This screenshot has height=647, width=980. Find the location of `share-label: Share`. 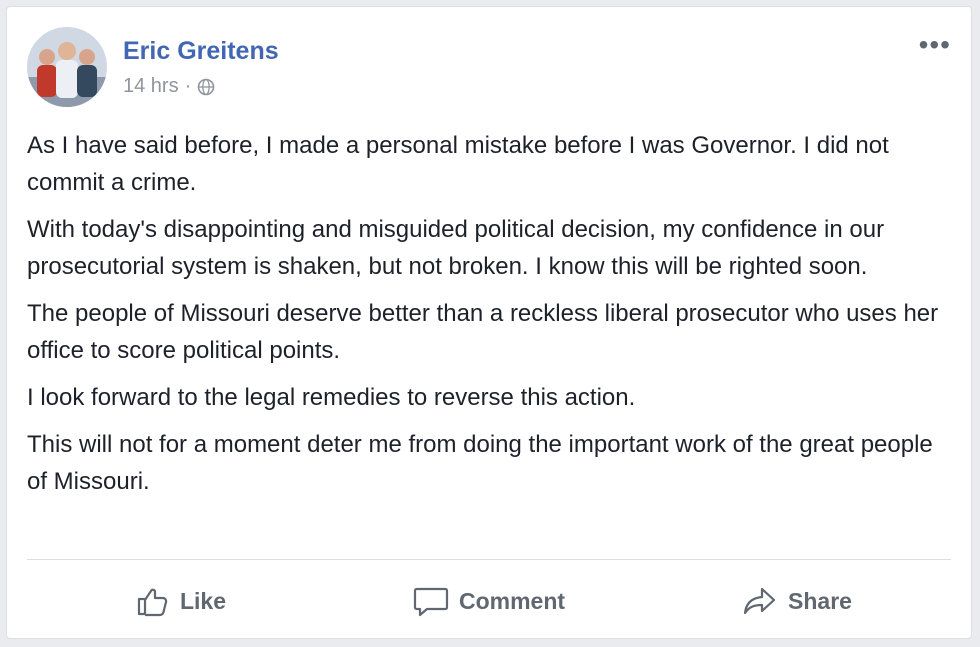

share-label: Share is located at coordinates (820, 600).